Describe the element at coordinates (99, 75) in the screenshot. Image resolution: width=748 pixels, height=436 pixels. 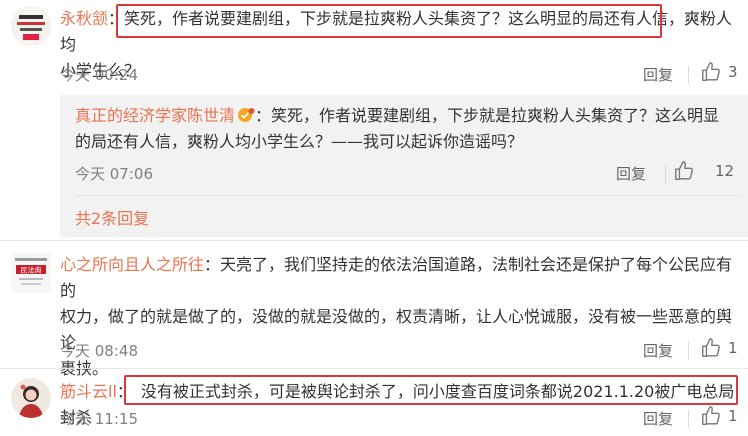
I see `comment-time: 今天 00:24` at that location.